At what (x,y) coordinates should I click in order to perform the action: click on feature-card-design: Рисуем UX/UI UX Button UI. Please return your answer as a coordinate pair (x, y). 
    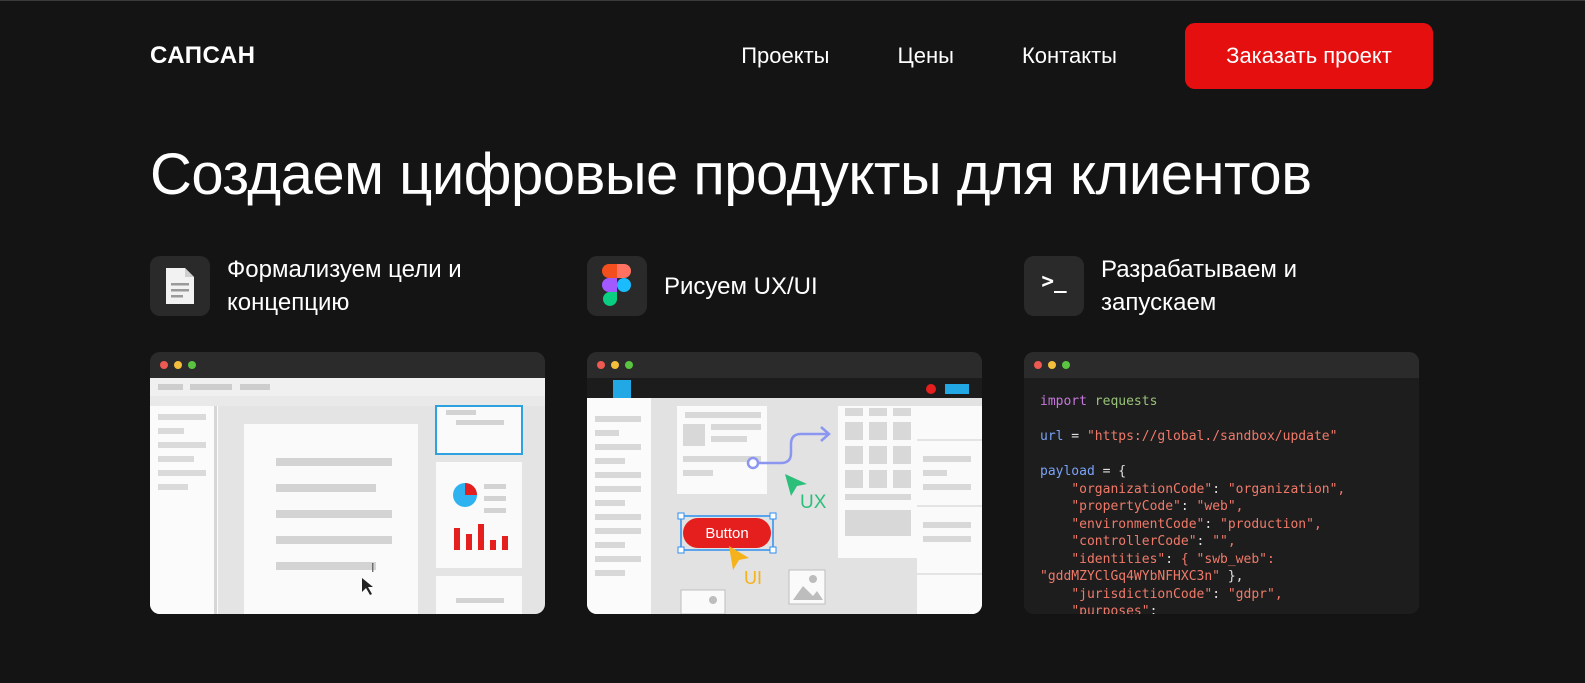
    Looking at the image, I should click on (784, 434).